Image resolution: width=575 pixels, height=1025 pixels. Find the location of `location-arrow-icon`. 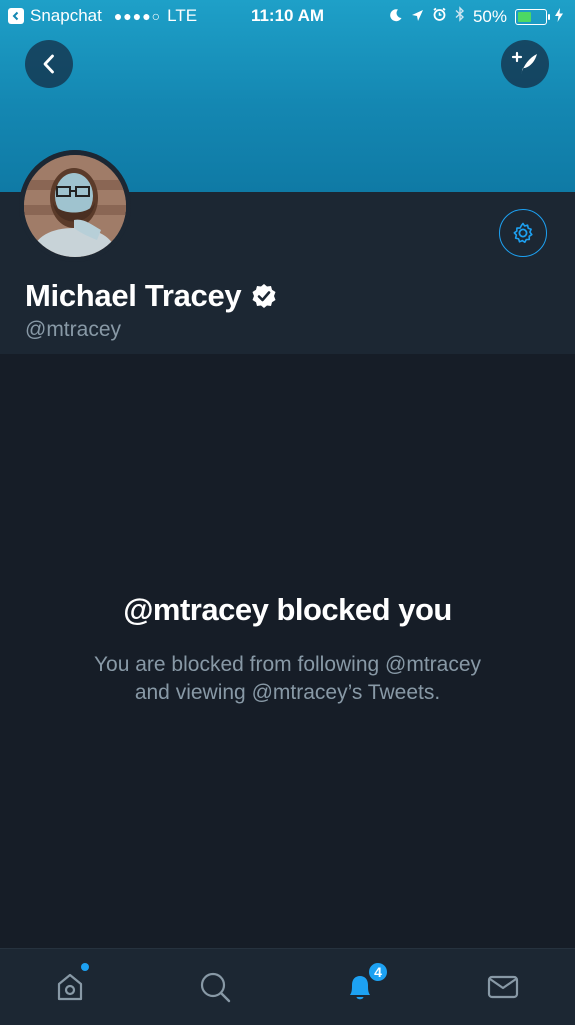

location-arrow-icon is located at coordinates (417, 17).